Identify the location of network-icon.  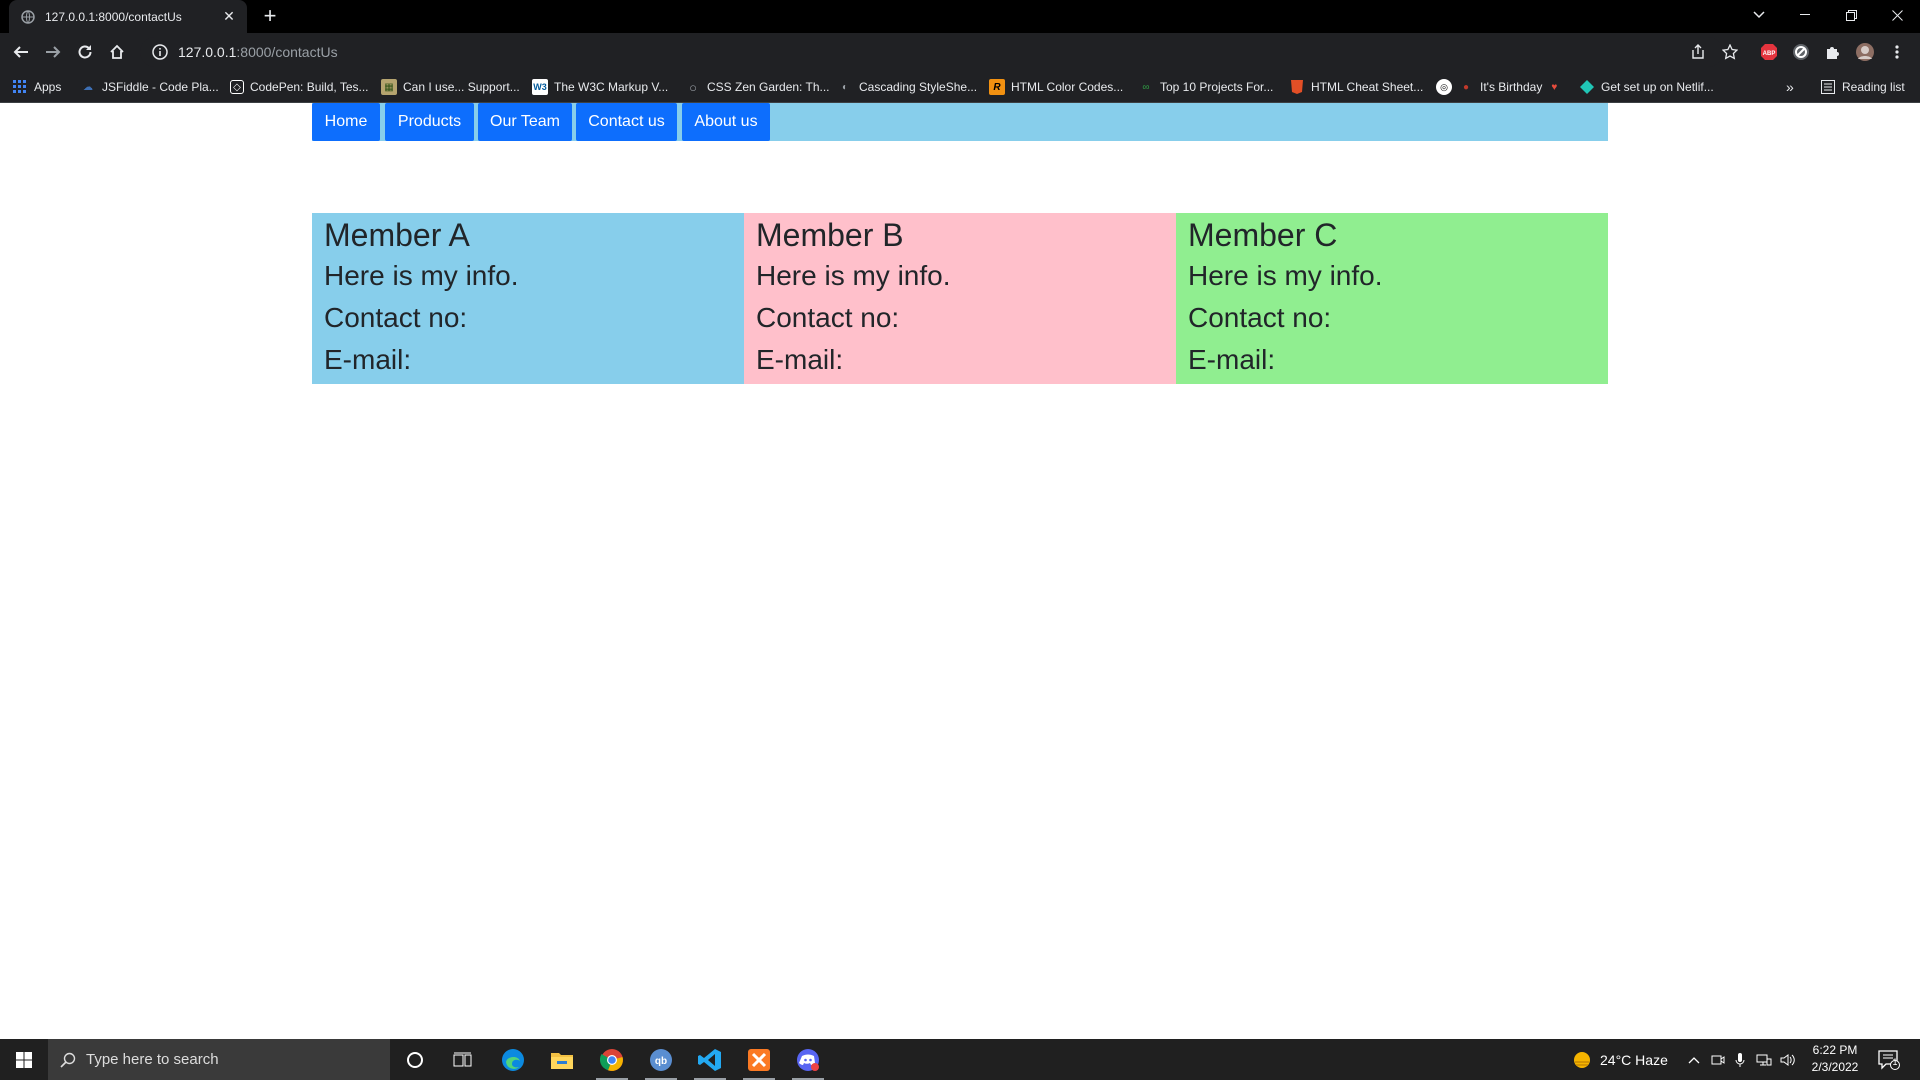
(1764, 1059).